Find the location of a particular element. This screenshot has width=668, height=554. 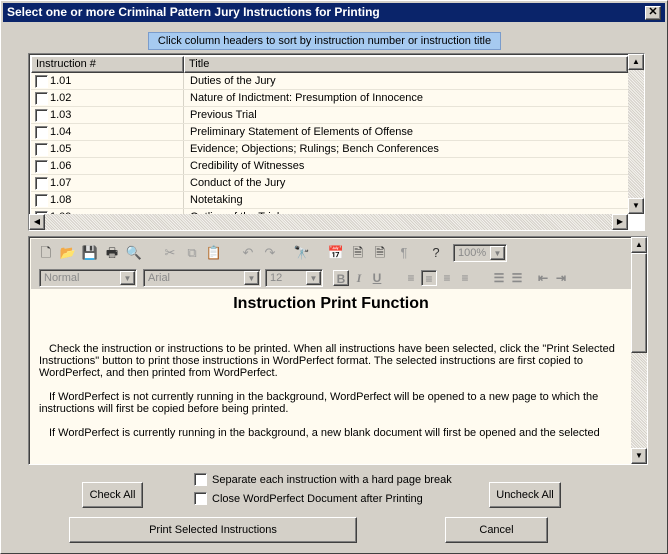

instruction-number-cell: 1.05 is located at coordinates (107, 149).